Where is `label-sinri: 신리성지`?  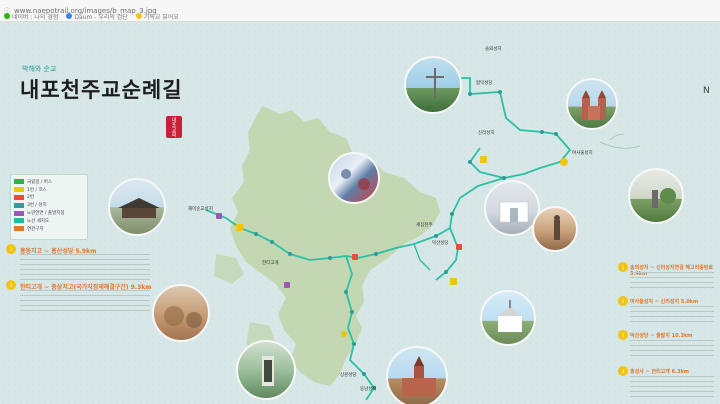 label-sinri: 신리성지 is located at coordinates (486, 133).